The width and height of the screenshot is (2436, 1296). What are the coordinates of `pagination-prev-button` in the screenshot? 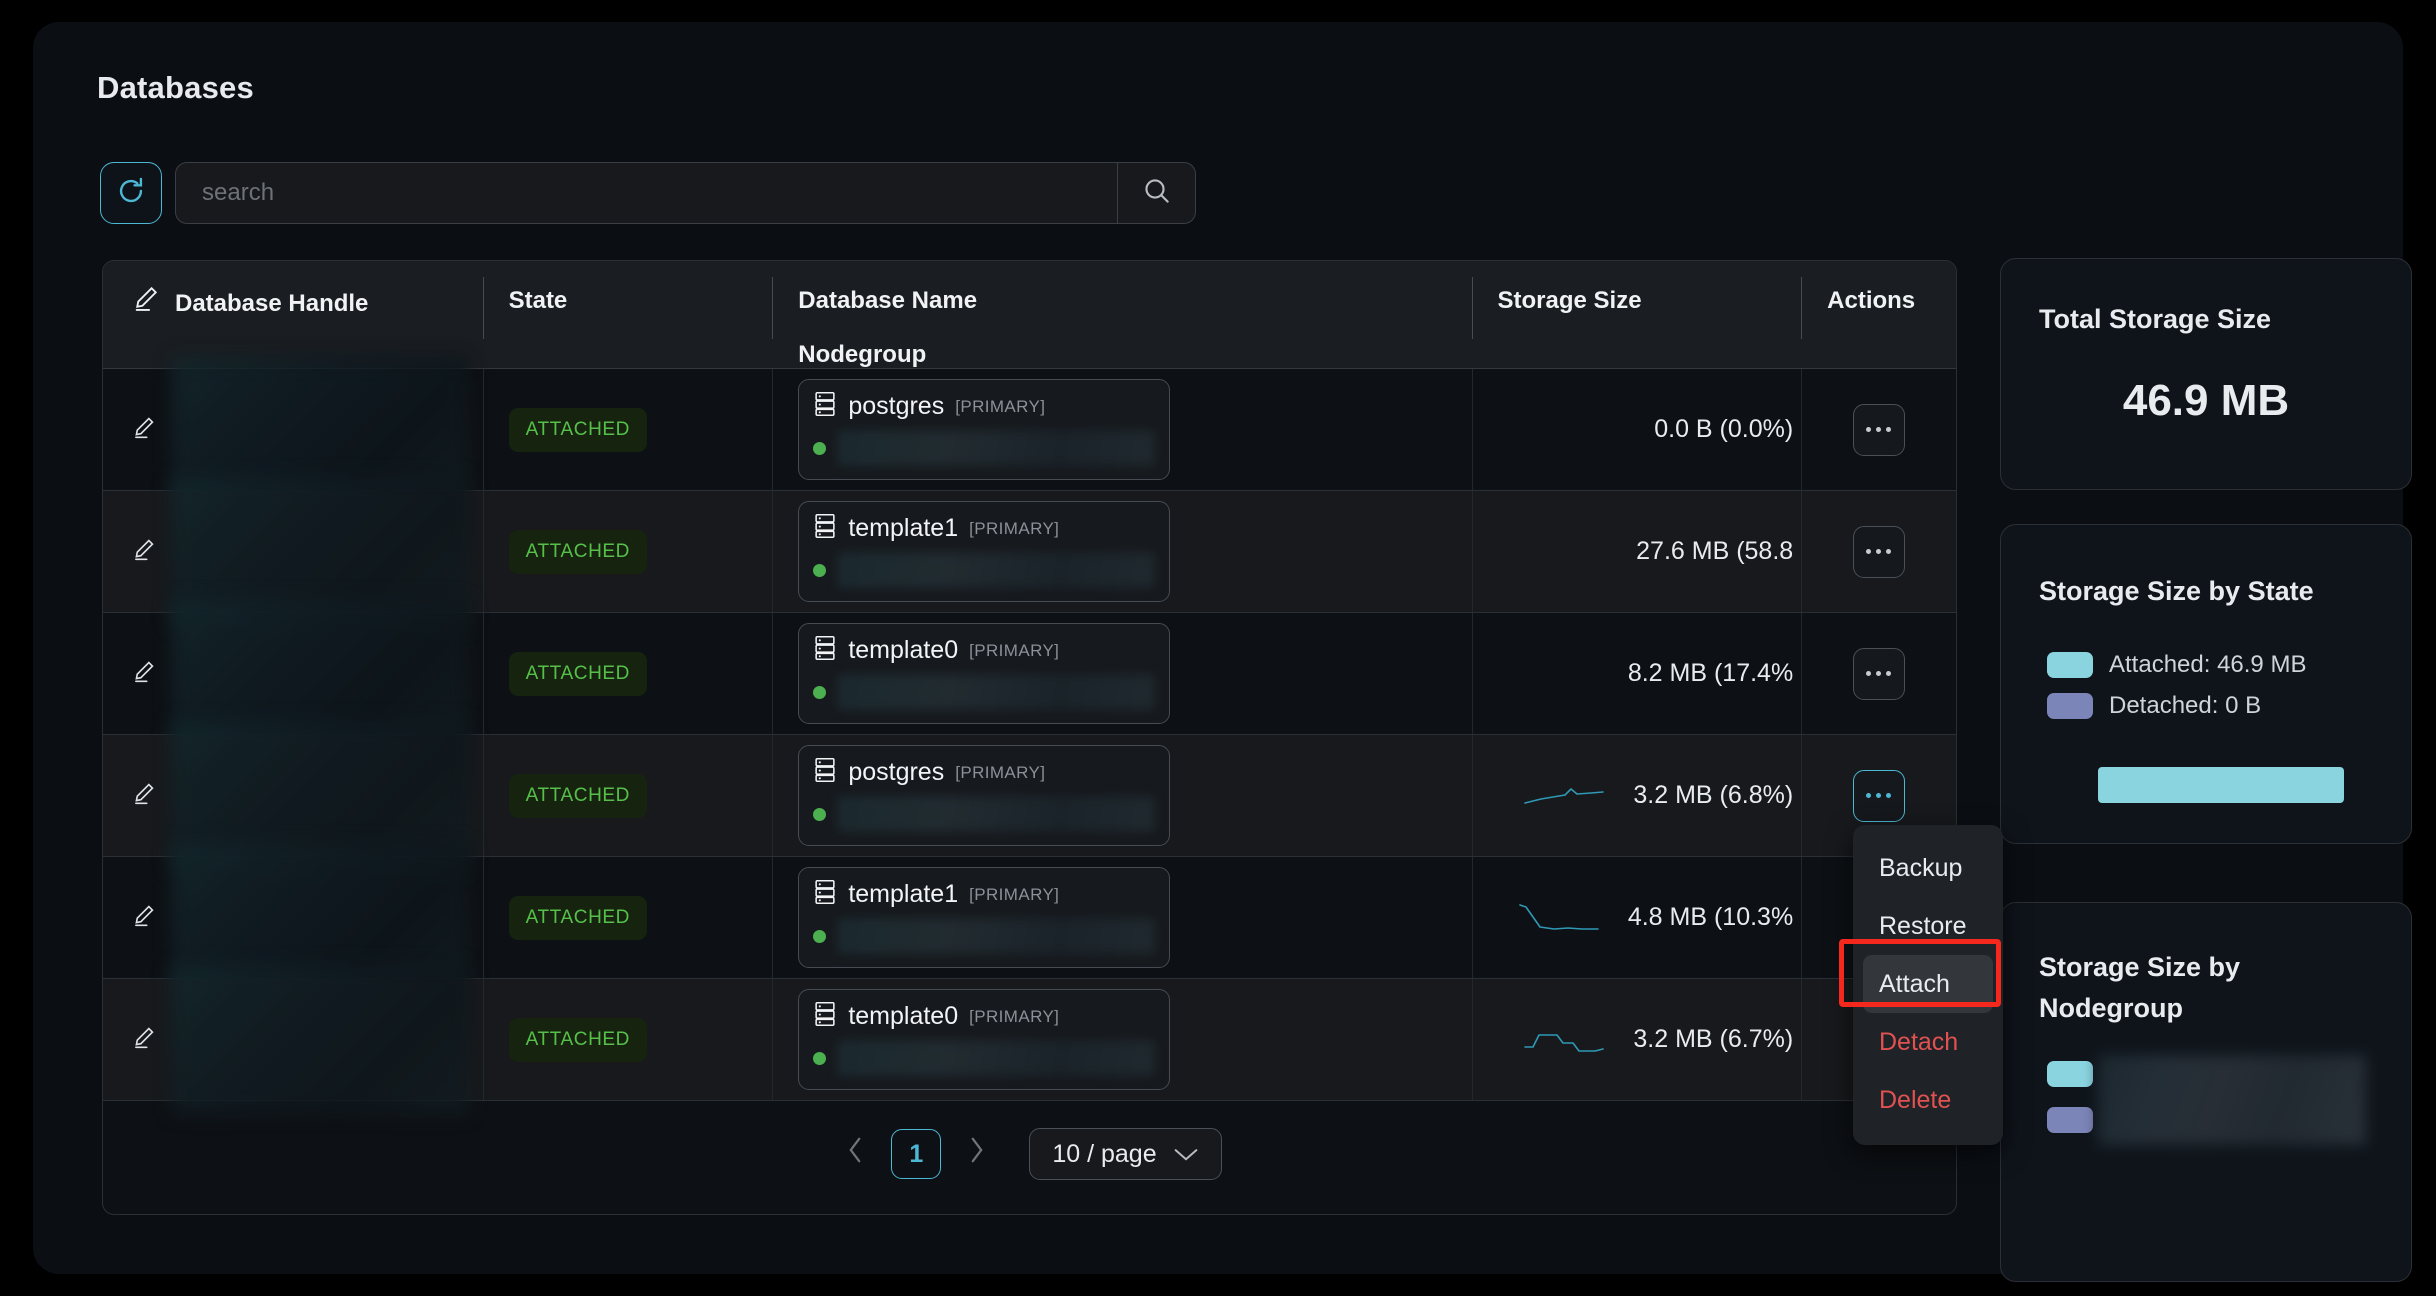 It's located at (855, 1154).